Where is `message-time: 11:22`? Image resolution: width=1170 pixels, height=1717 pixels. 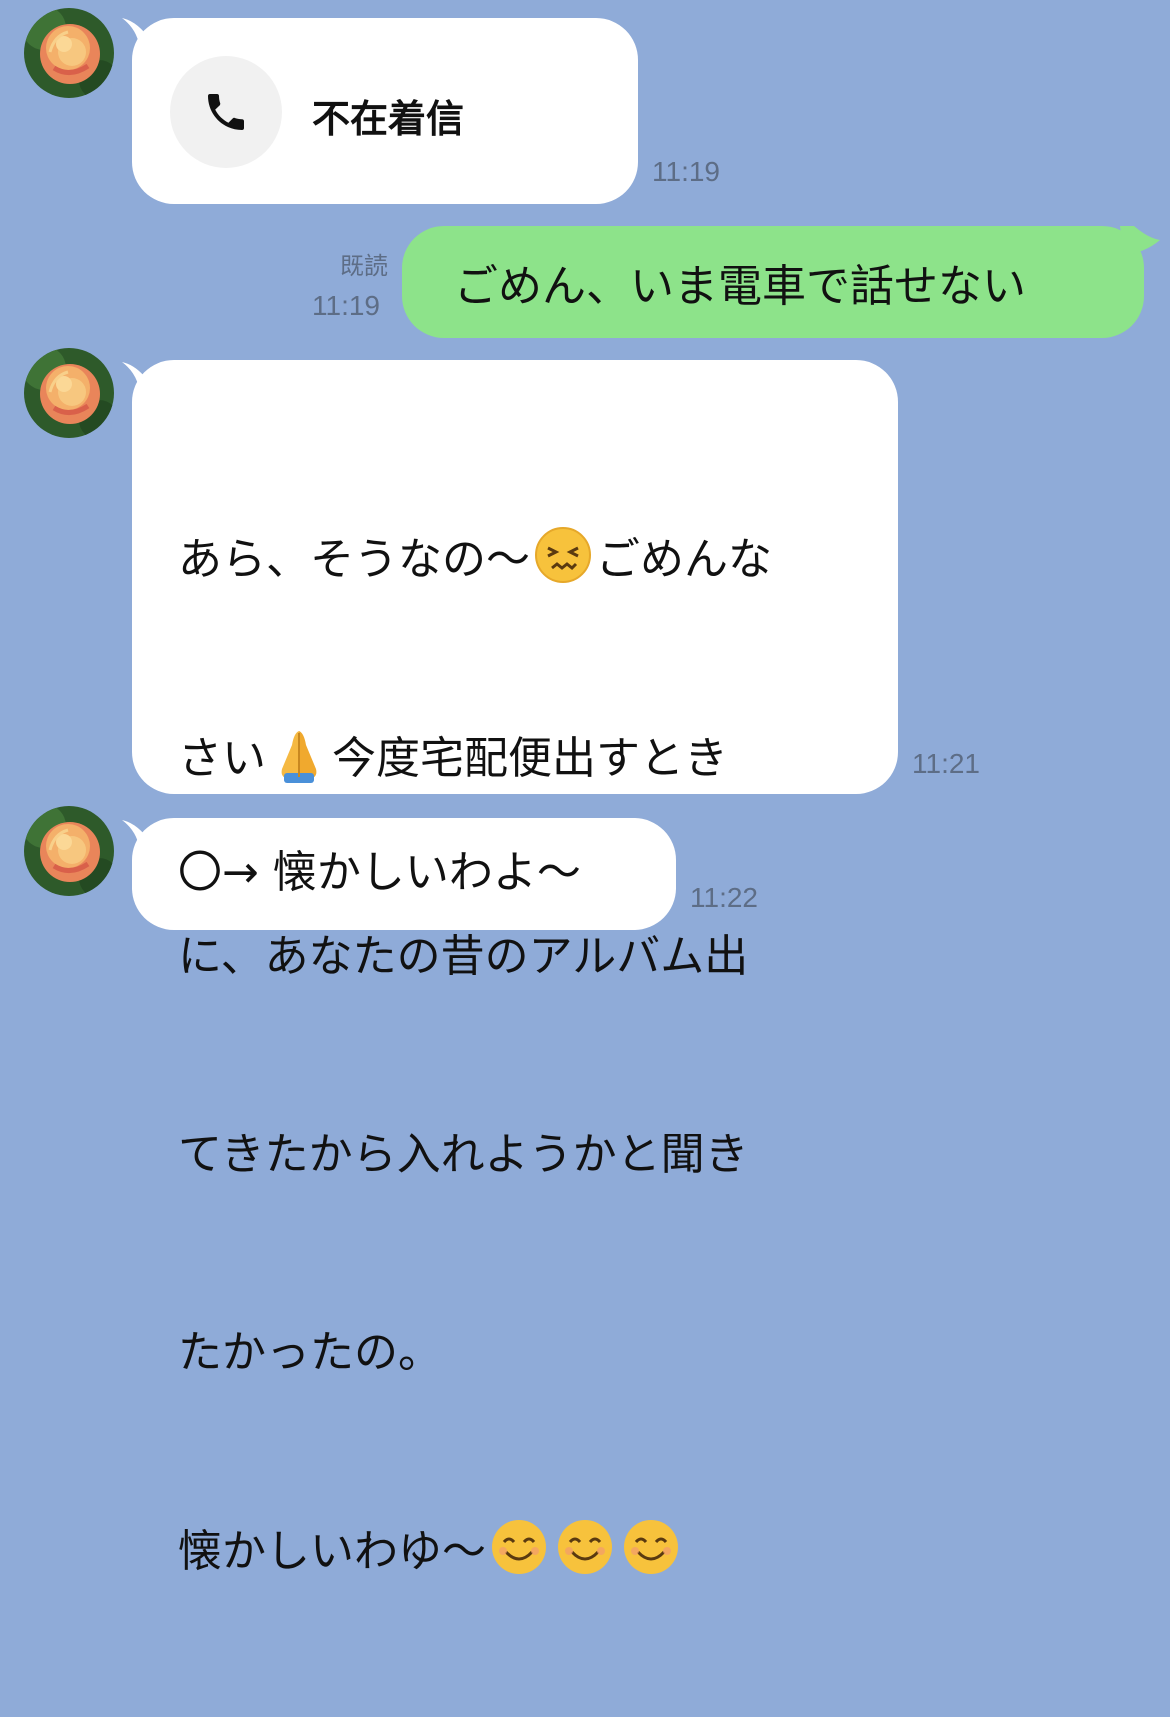 message-time: 11:22 is located at coordinates (724, 897).